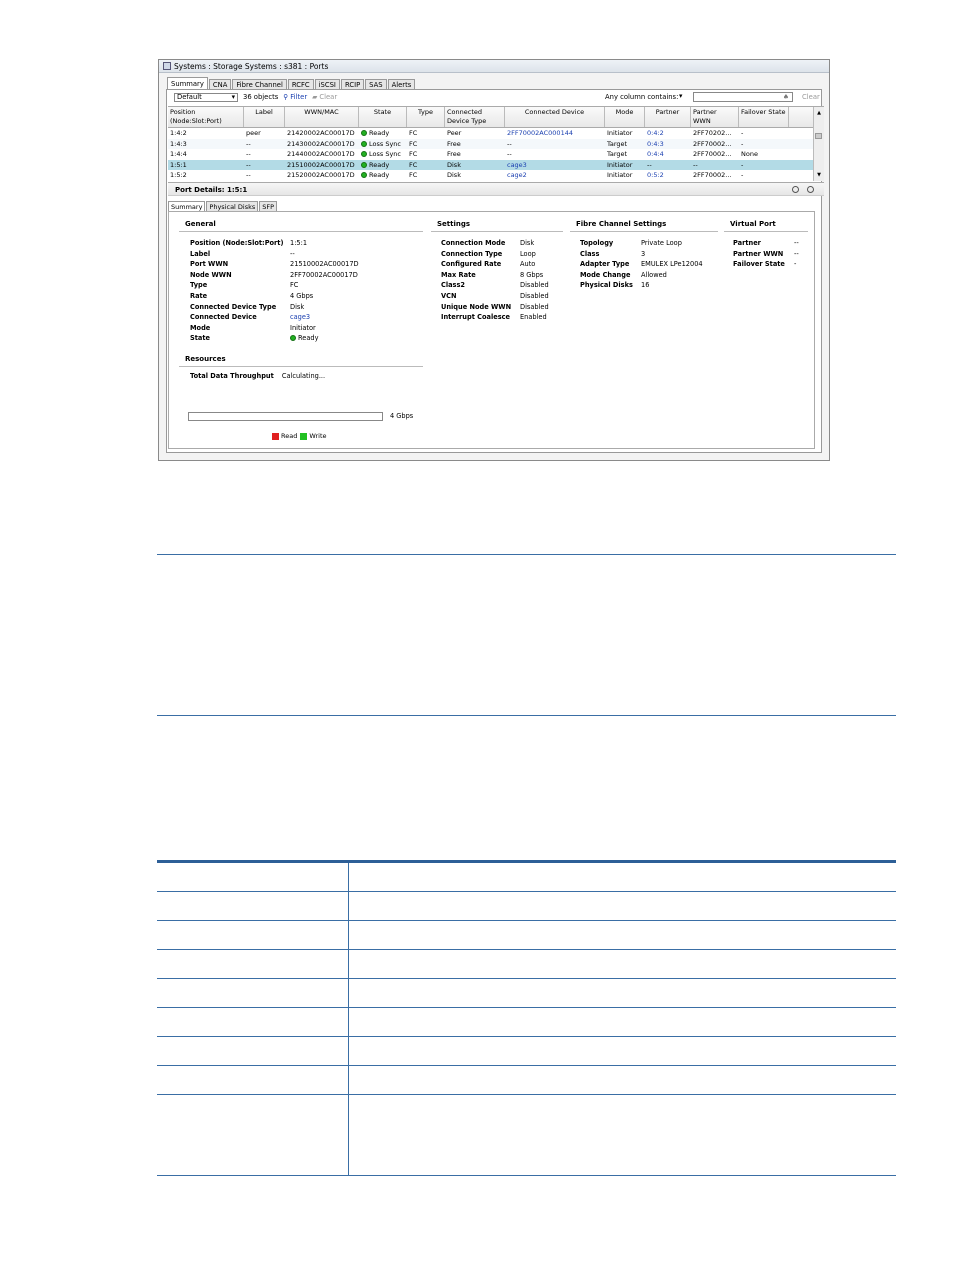 This screenshot has height=1270, width=954. Describe the element at coordinates (324, 274) in the screenshot. I see `detail-value-text: 2FF70002AC00017D` at that location.